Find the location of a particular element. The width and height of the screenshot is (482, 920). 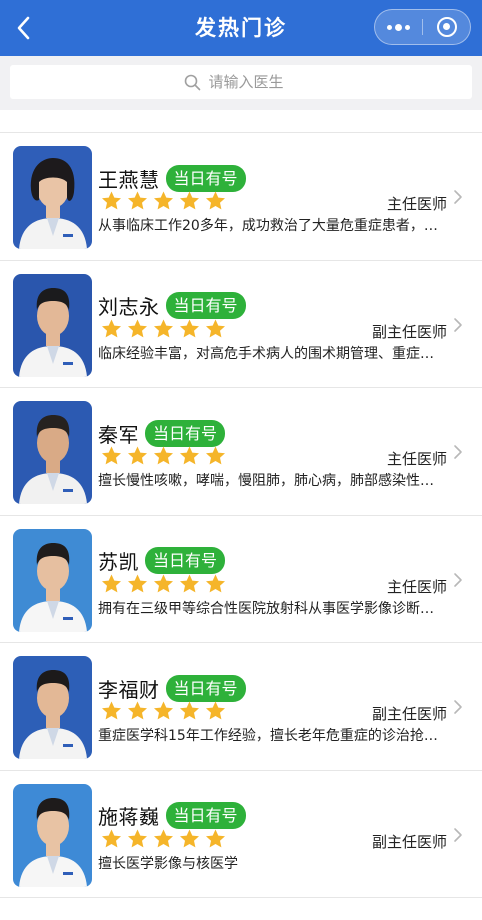

doctor-name-row: 秦军 当日有号 is located at coordinates (162, 433).